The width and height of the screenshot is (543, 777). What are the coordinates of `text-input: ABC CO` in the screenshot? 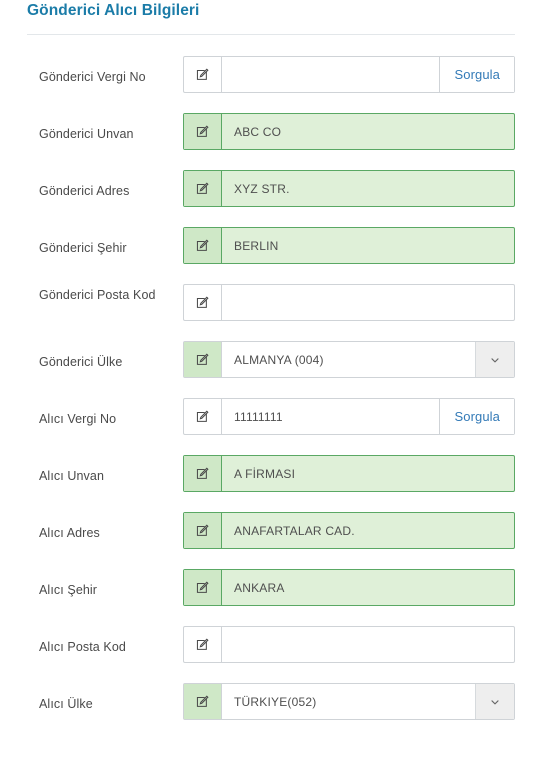 It's located at (368, 131).